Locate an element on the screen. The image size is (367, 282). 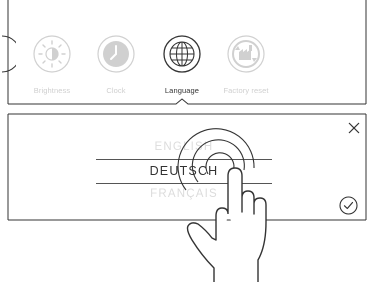
language-label: Language is located at coordinates (182, 90).